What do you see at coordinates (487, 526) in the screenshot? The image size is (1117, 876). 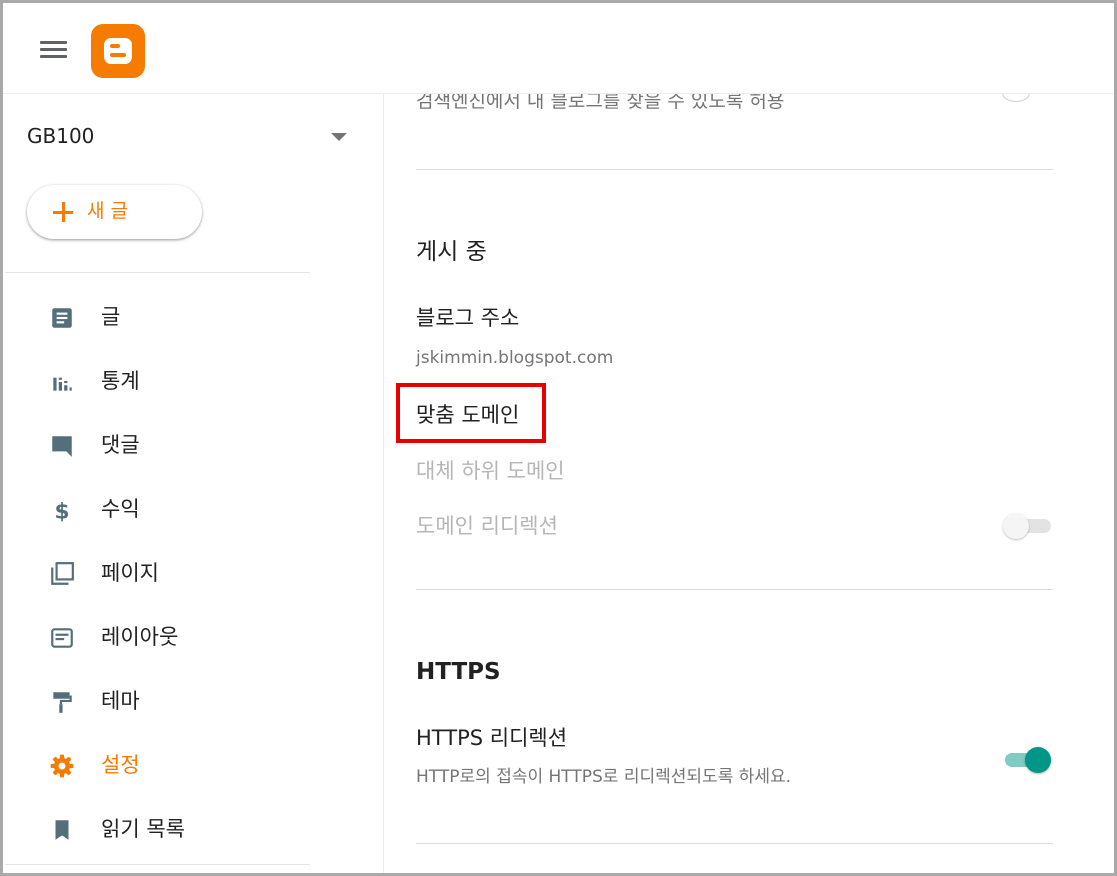 I see `domain-redirect-label: 도메인 리디렉션` at bounding box center [487, 526].